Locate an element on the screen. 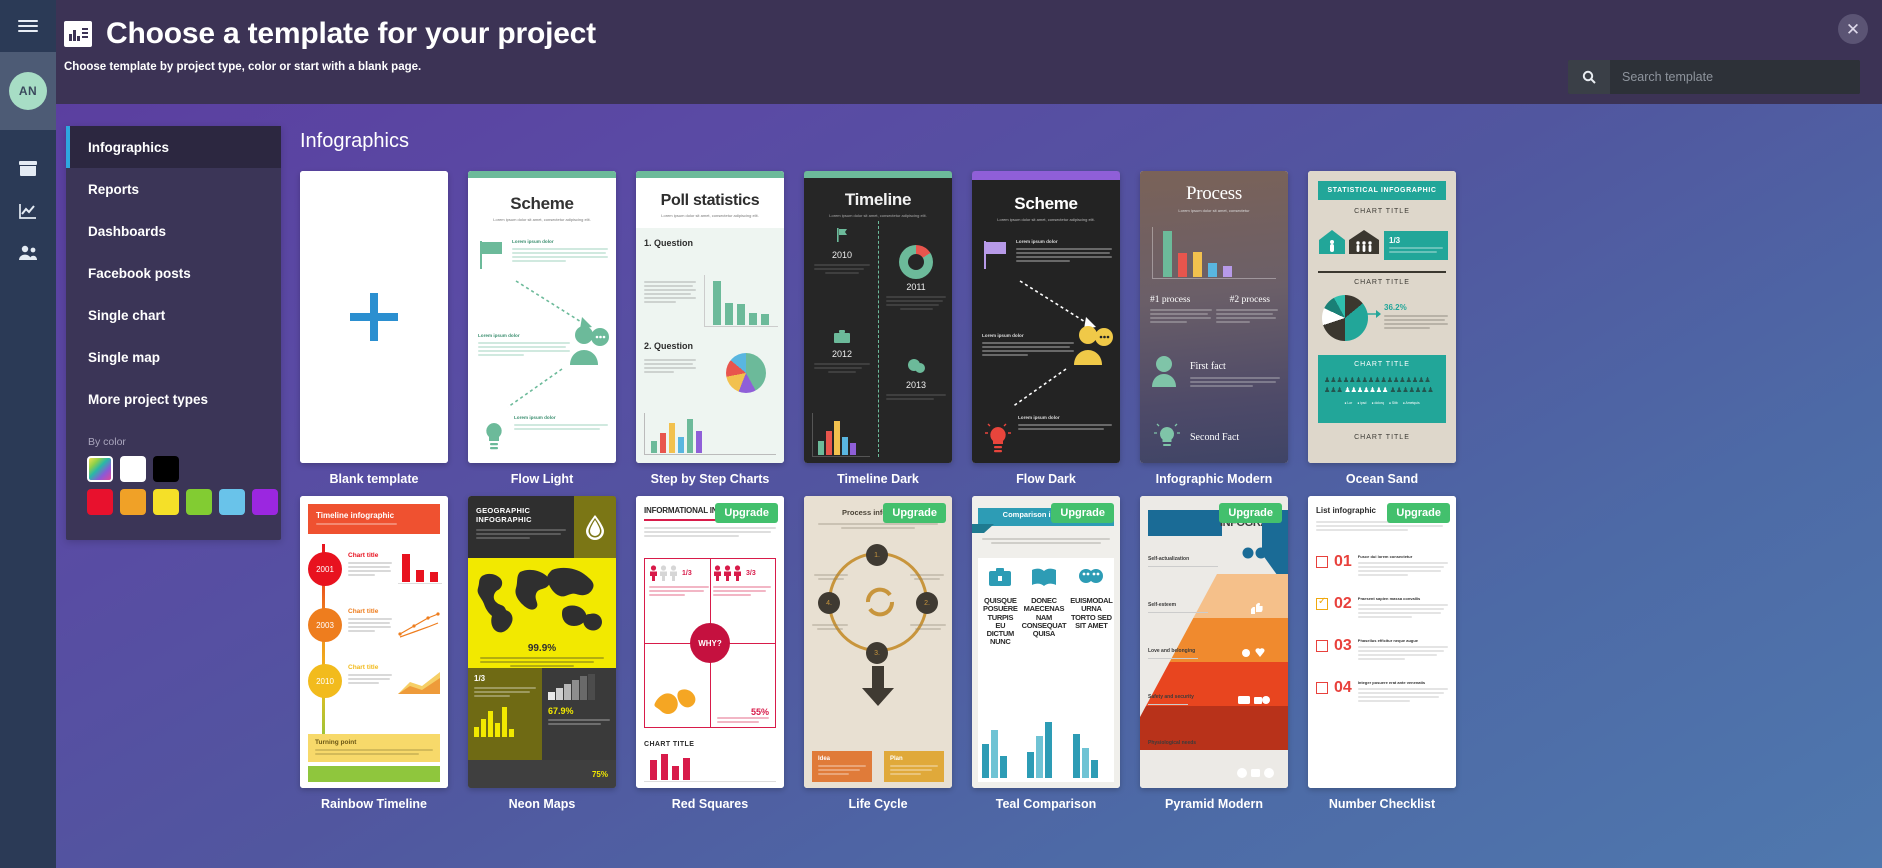 Image resolution: width=1882 pixels, height=868 pixels. template-thumbnail: Upgrade HIERARCHY INFOGRAPHIC S is located at coordinates (1214, 642).